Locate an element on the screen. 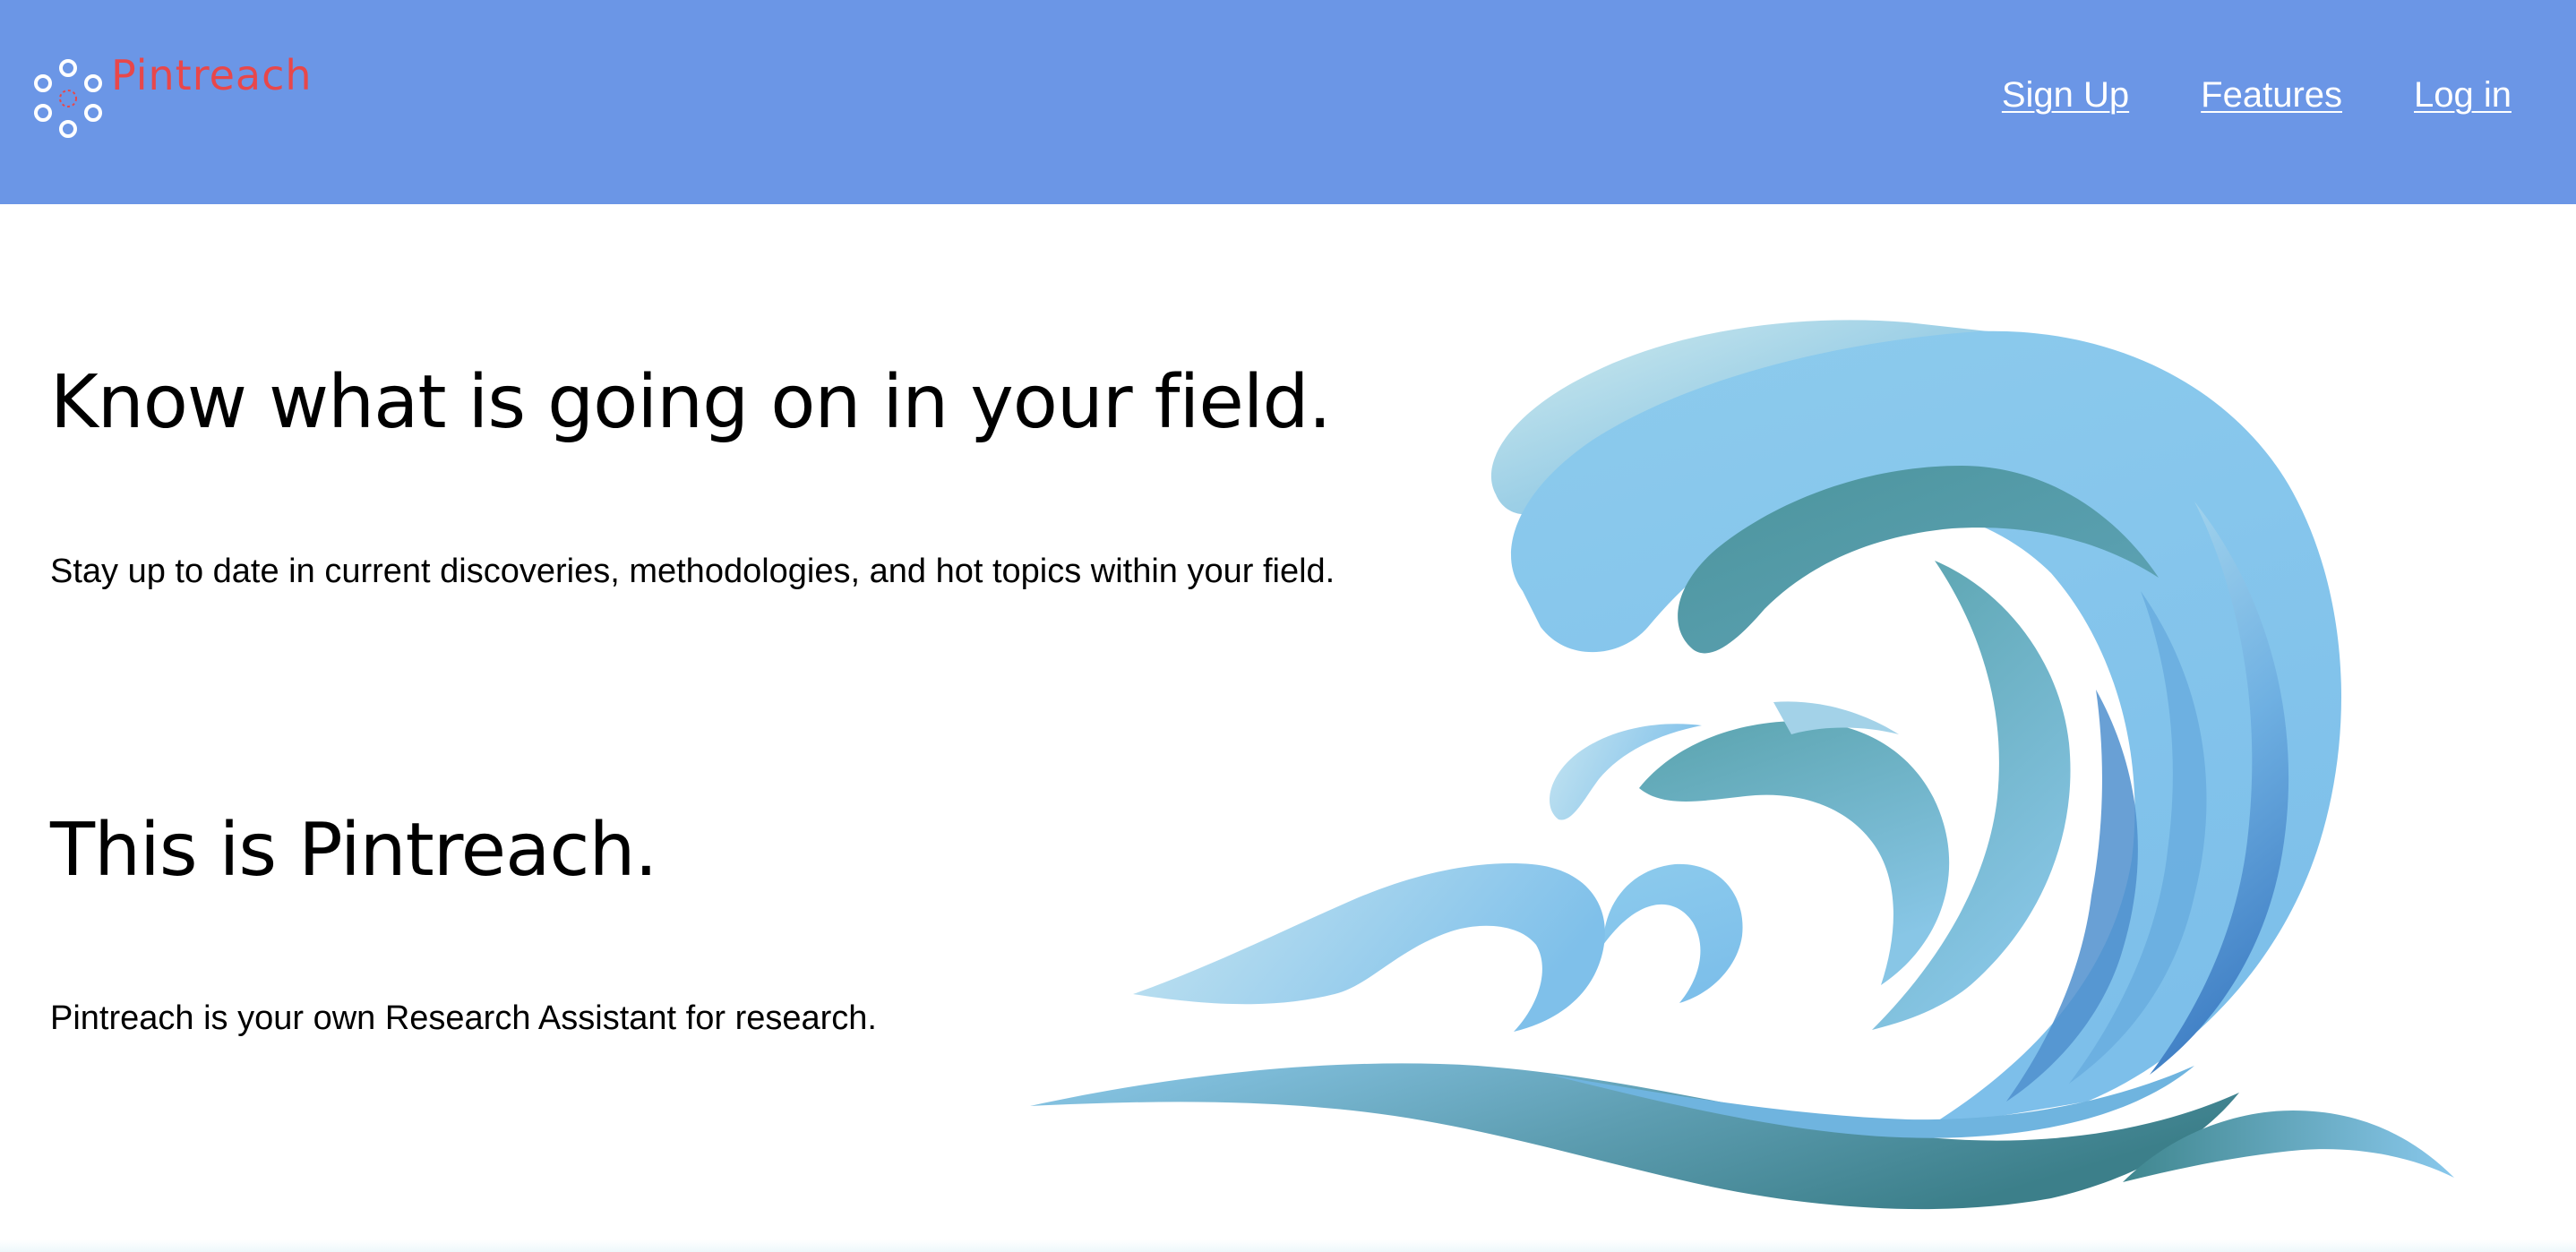  nav-features-link: Features is located at coordinates (2271, 95).